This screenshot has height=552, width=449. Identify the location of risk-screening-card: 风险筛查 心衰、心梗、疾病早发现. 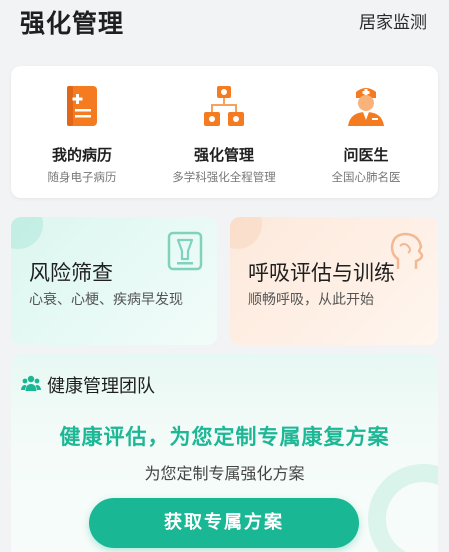
(114, 281).